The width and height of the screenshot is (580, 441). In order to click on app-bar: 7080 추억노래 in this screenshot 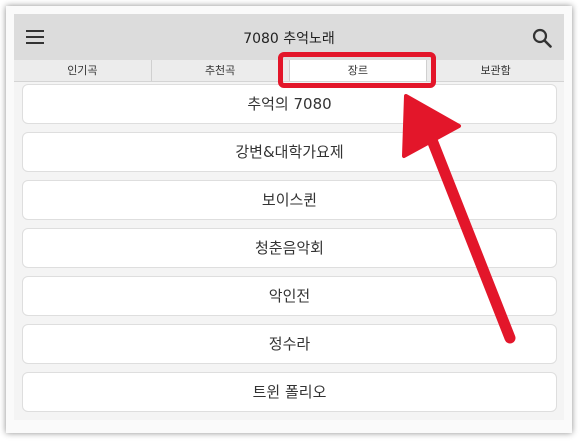, I will do `click(289, 37)`.